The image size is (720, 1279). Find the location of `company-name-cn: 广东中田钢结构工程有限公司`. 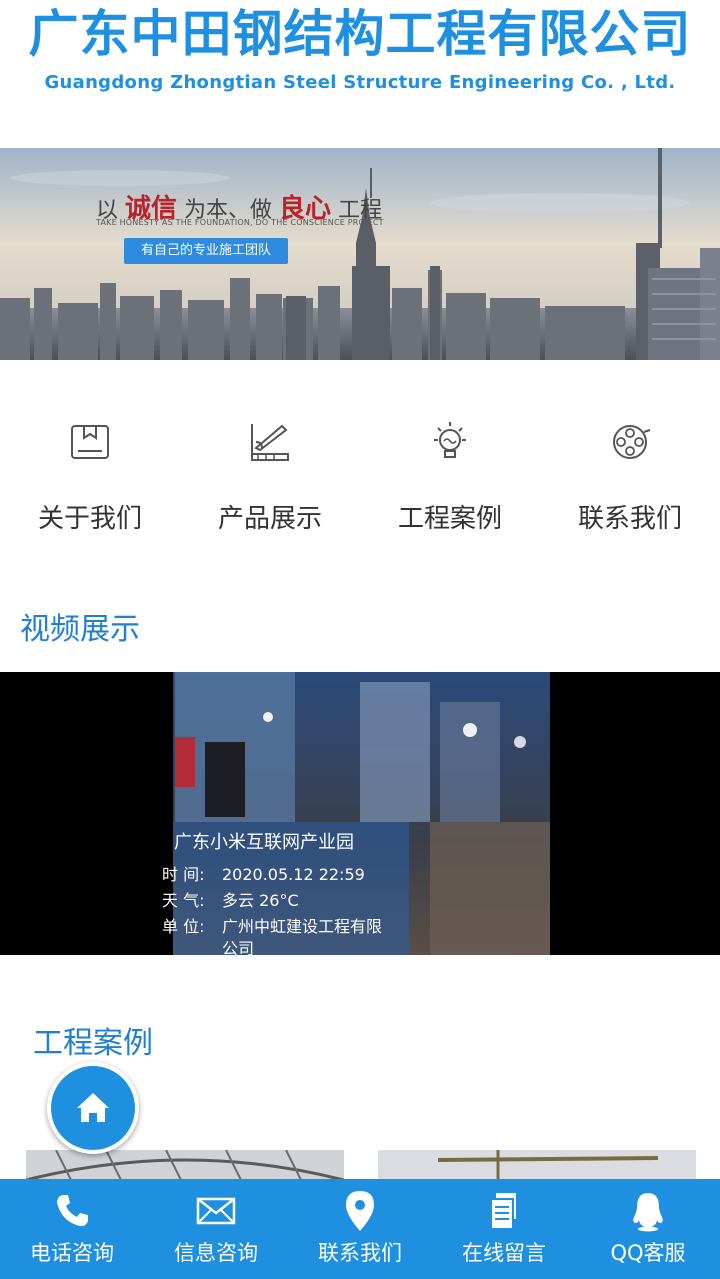

company-name-cn: 广东中田钢结构工程有限公司 is located at coordinates (360, 34).